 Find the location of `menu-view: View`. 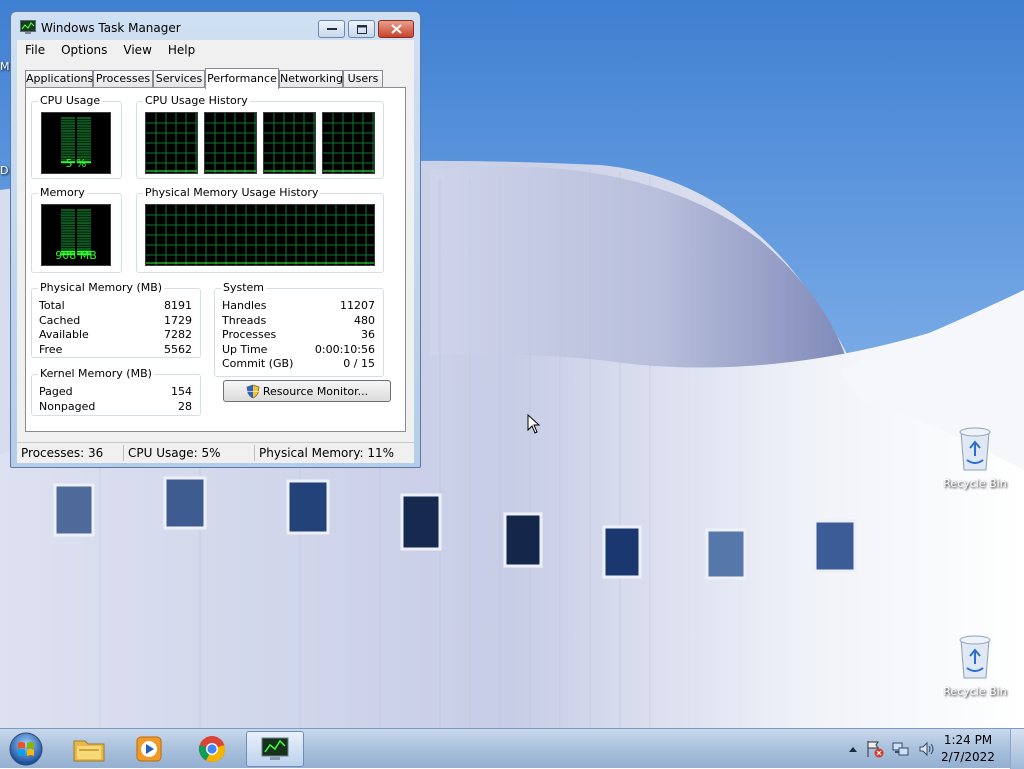

menu-view: View is located at coordinates (137, 50).